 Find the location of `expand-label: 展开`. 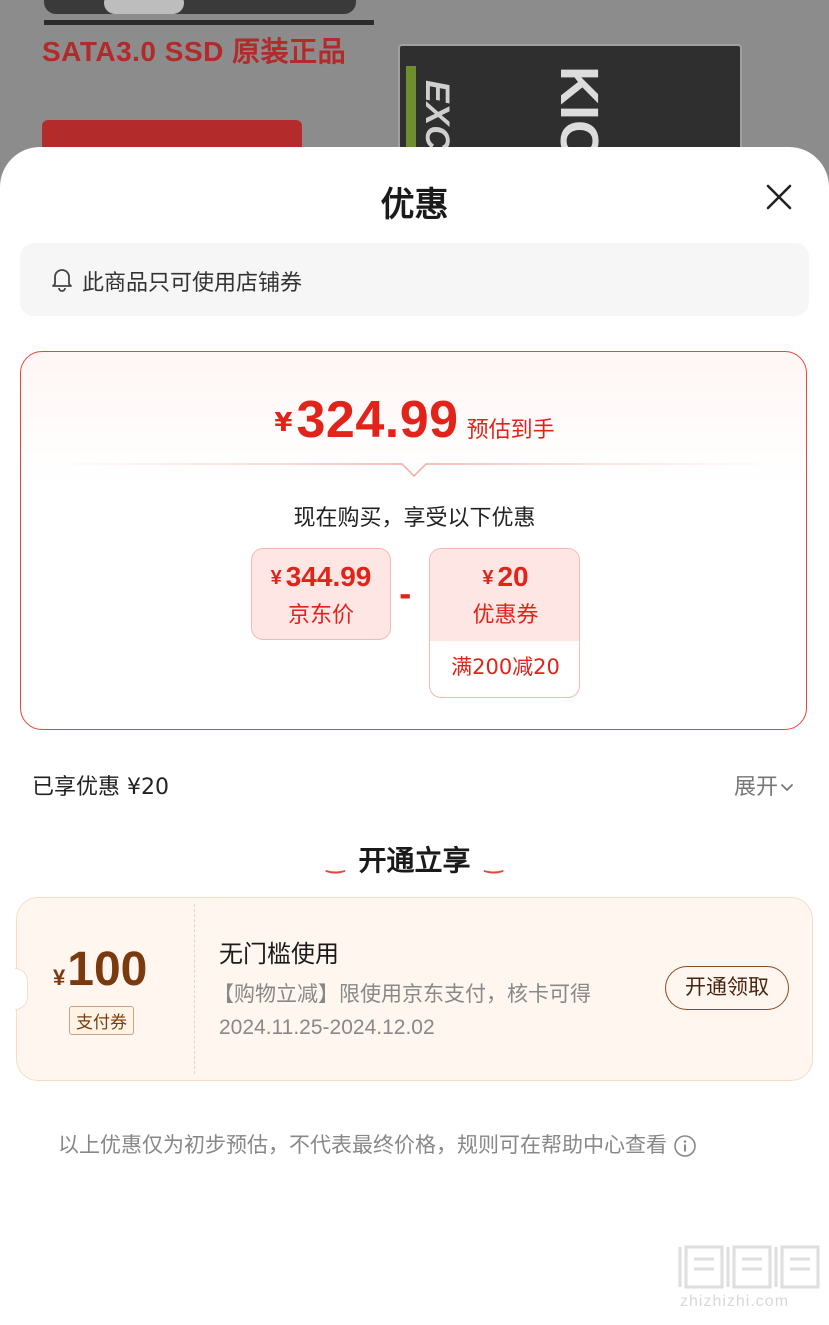

expand-label: 展开 is located at coordinates (756, 787).